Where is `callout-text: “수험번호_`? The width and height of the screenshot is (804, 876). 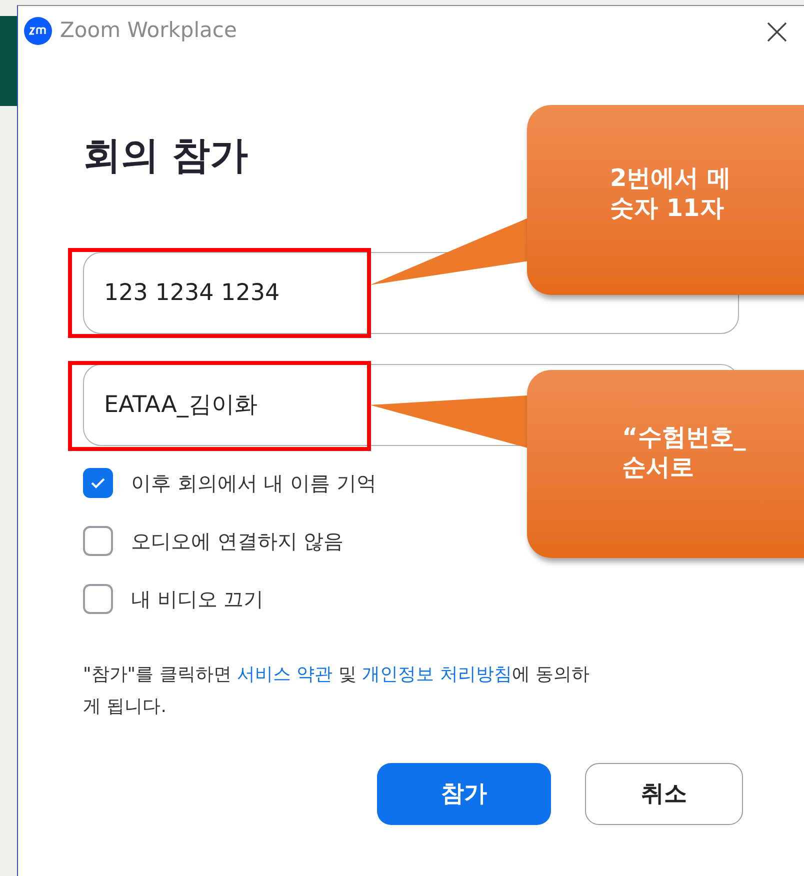
callout-text: “수험번호_ is located at coordinates (684, 437).